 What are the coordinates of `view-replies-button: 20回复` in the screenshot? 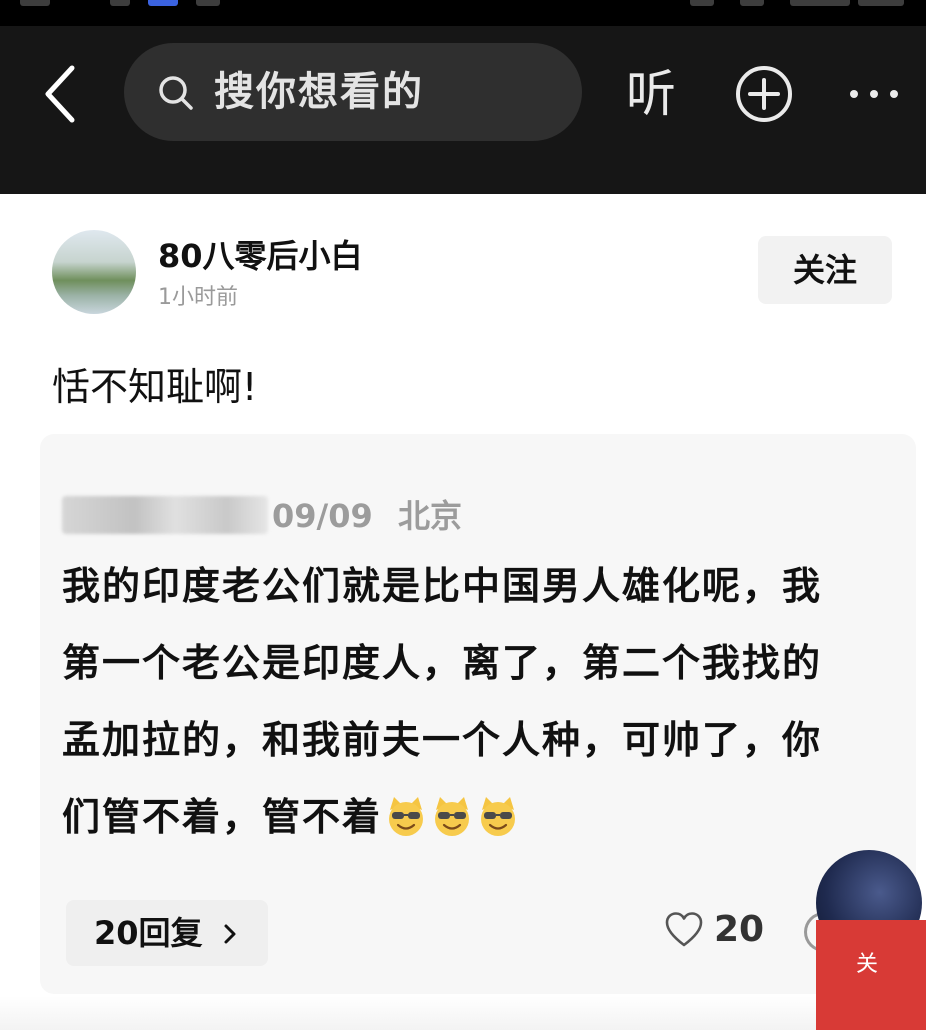 It's located at (167, 933).